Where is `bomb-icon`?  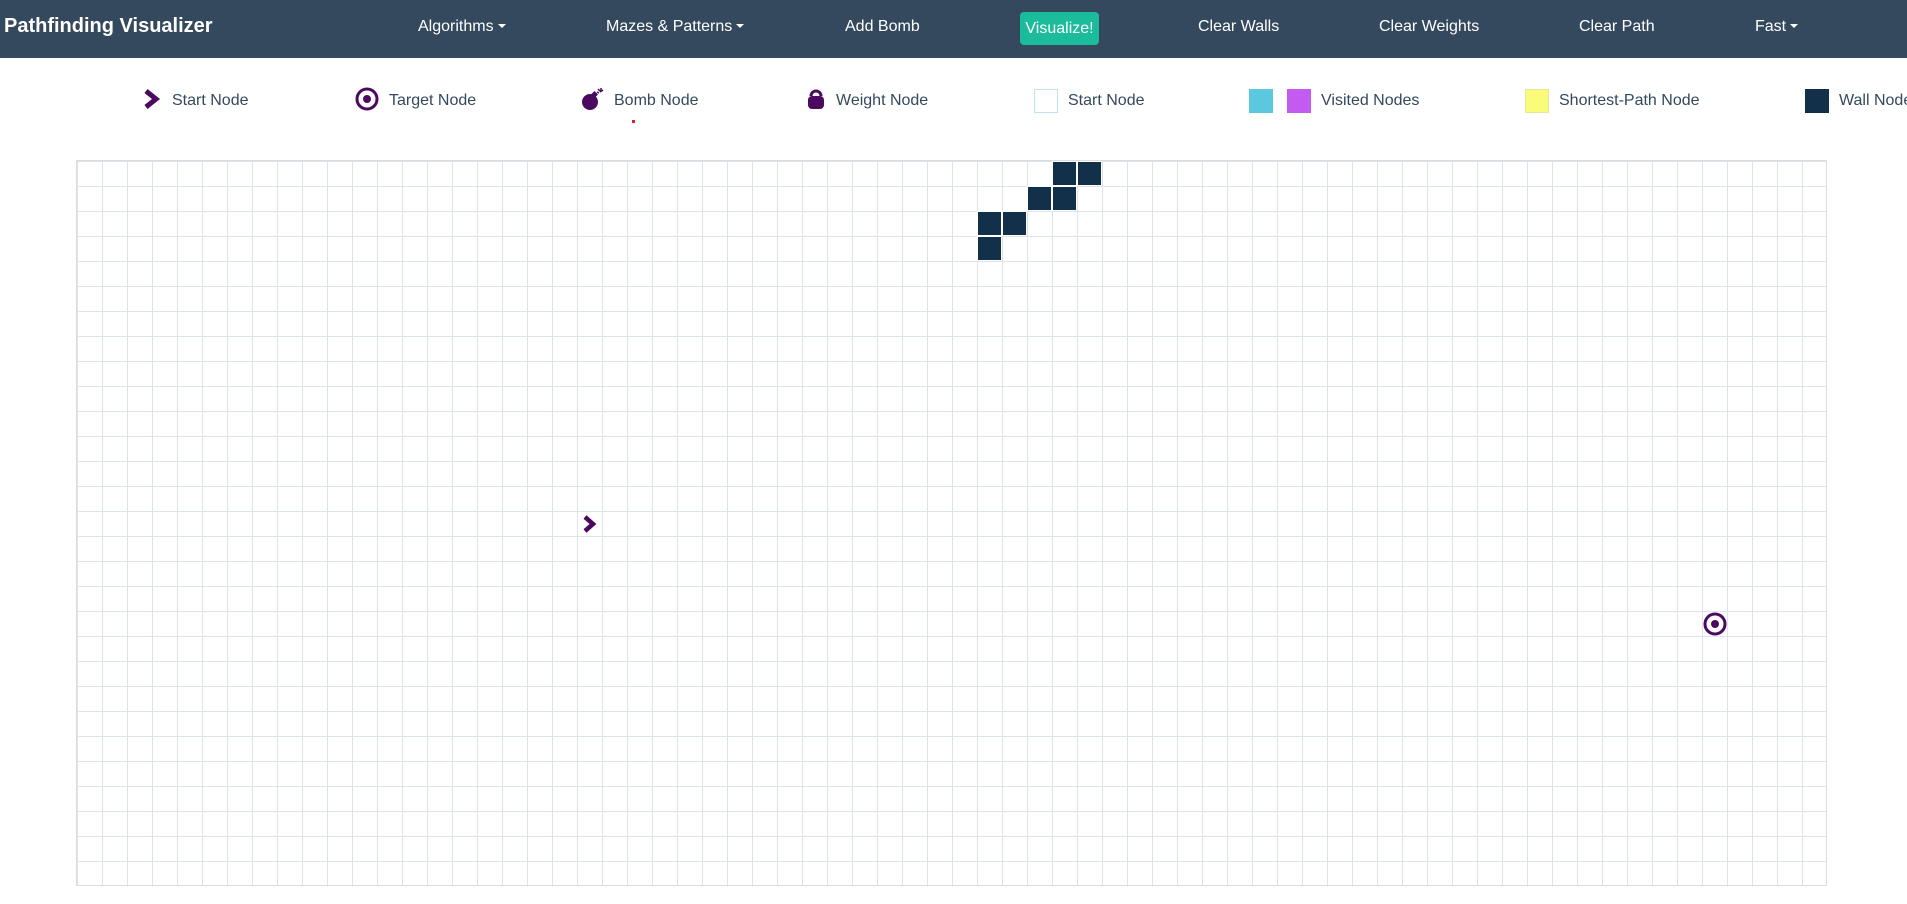 bomb-icon is located at coordinates (592, 101).